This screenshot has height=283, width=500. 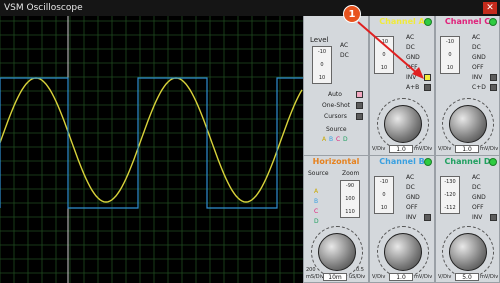 I want to click on cursors-button, so click(x=359, y=116).